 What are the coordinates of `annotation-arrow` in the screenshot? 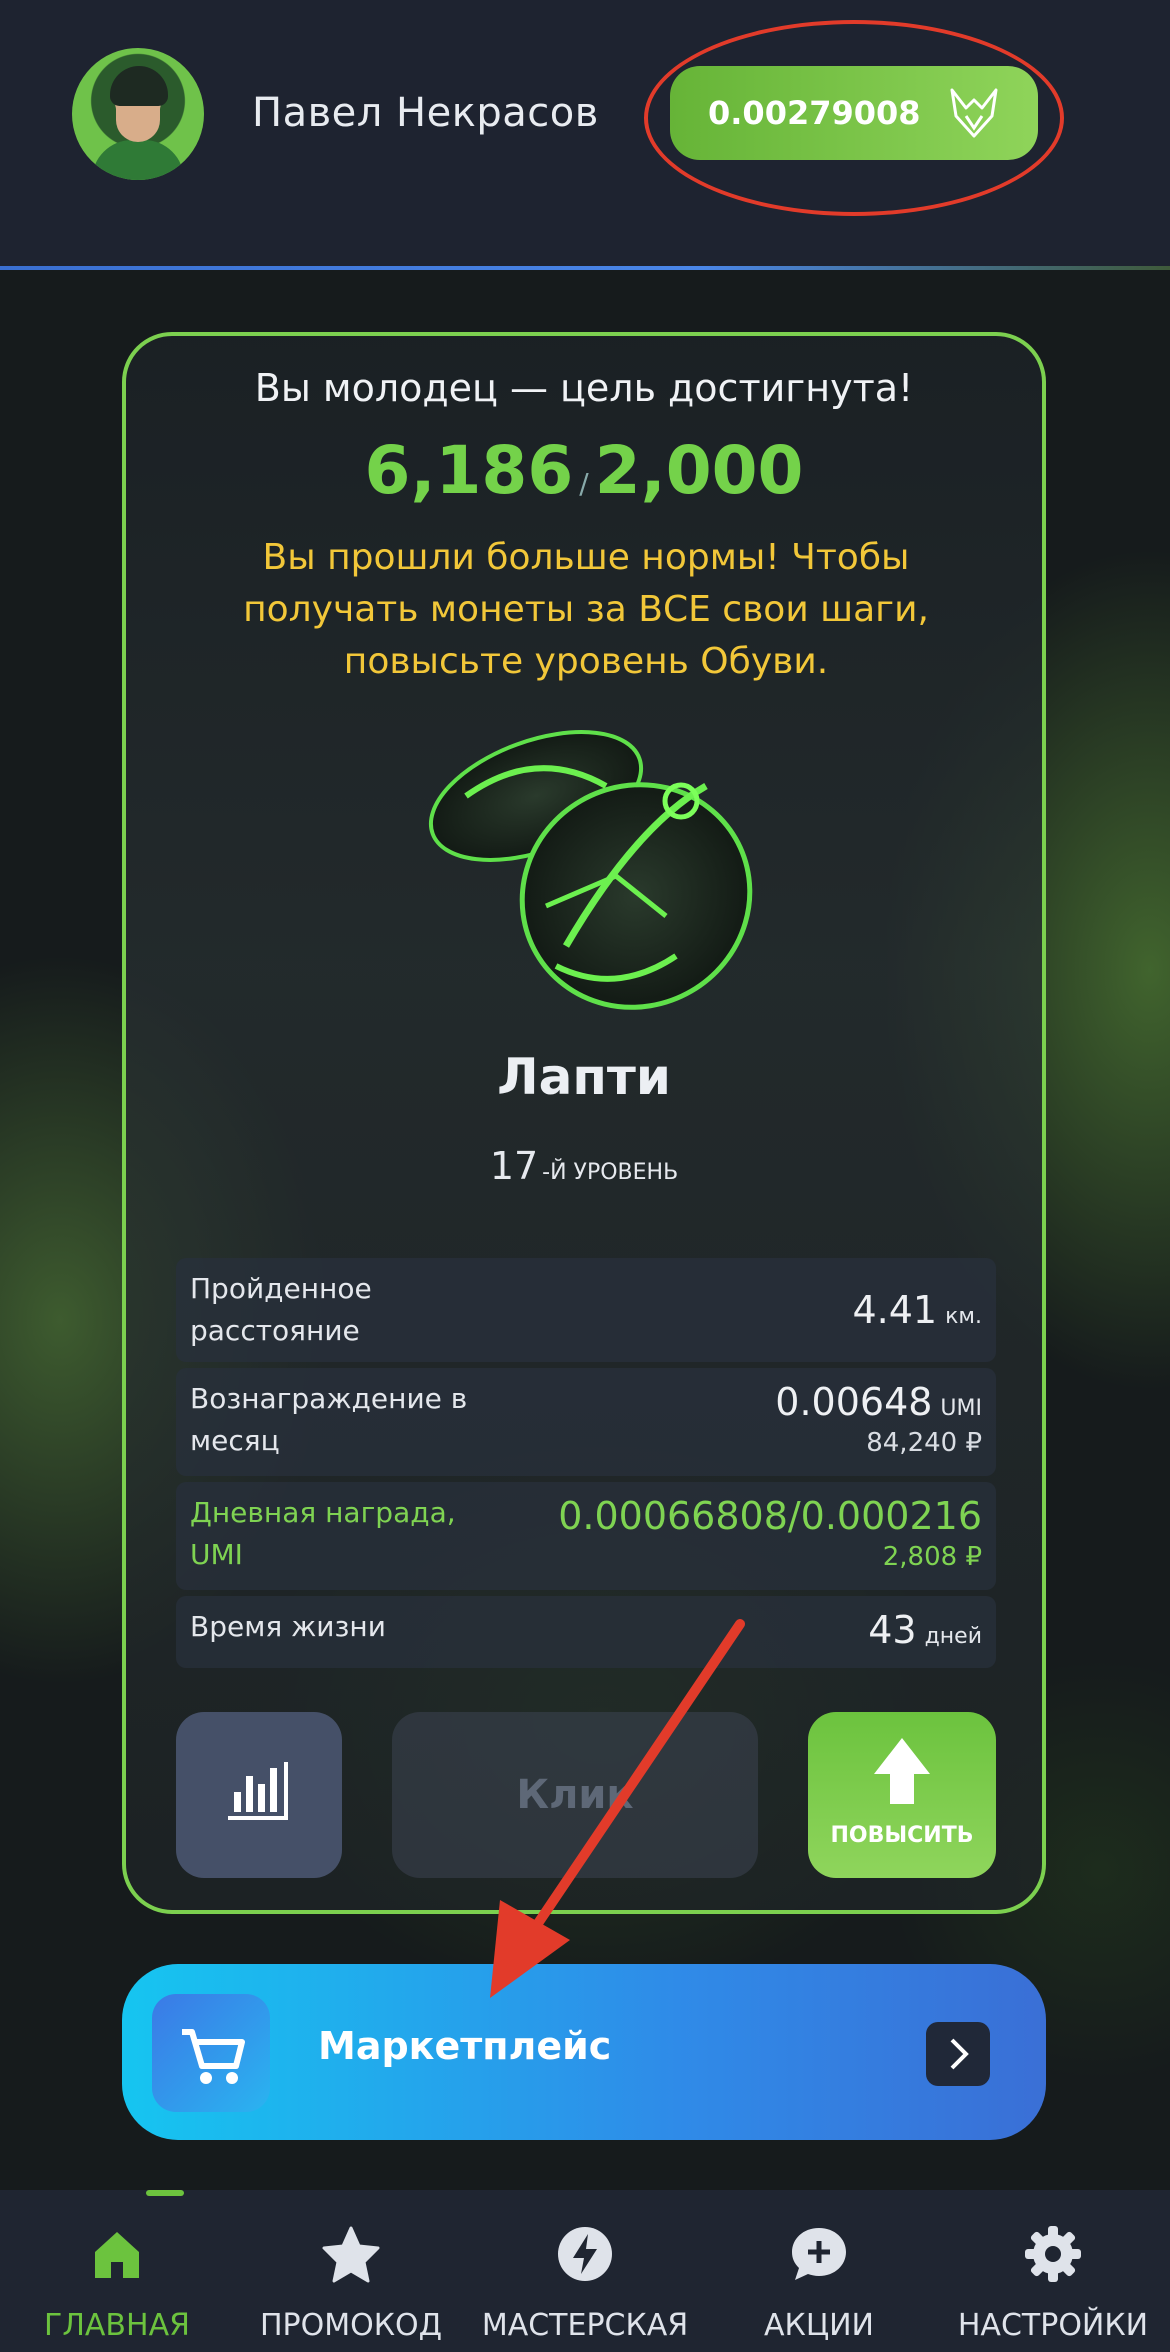 It's located at (617, 1808).